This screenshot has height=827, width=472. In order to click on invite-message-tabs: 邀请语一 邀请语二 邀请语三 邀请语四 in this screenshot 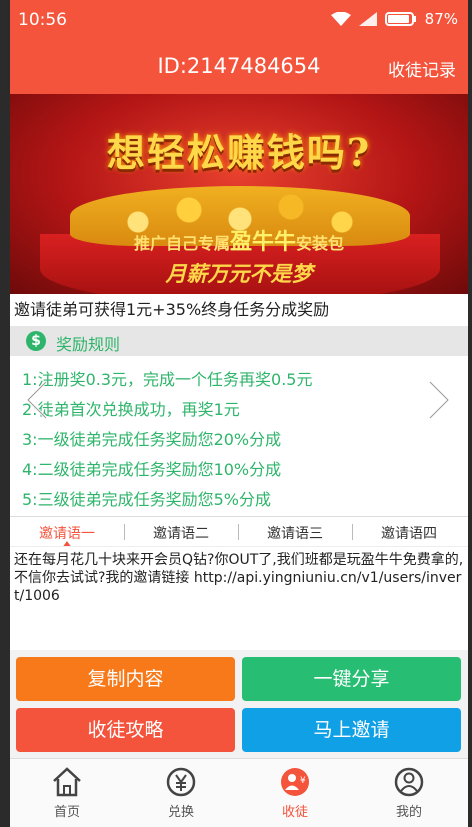, I will do `click(239, 532)`.